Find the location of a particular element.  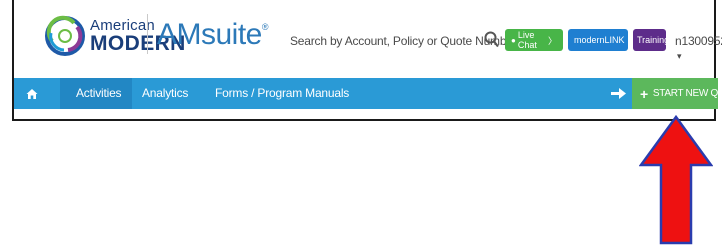

modernlink-button: modernLINK 〉 is located at coordinates (603, 40).